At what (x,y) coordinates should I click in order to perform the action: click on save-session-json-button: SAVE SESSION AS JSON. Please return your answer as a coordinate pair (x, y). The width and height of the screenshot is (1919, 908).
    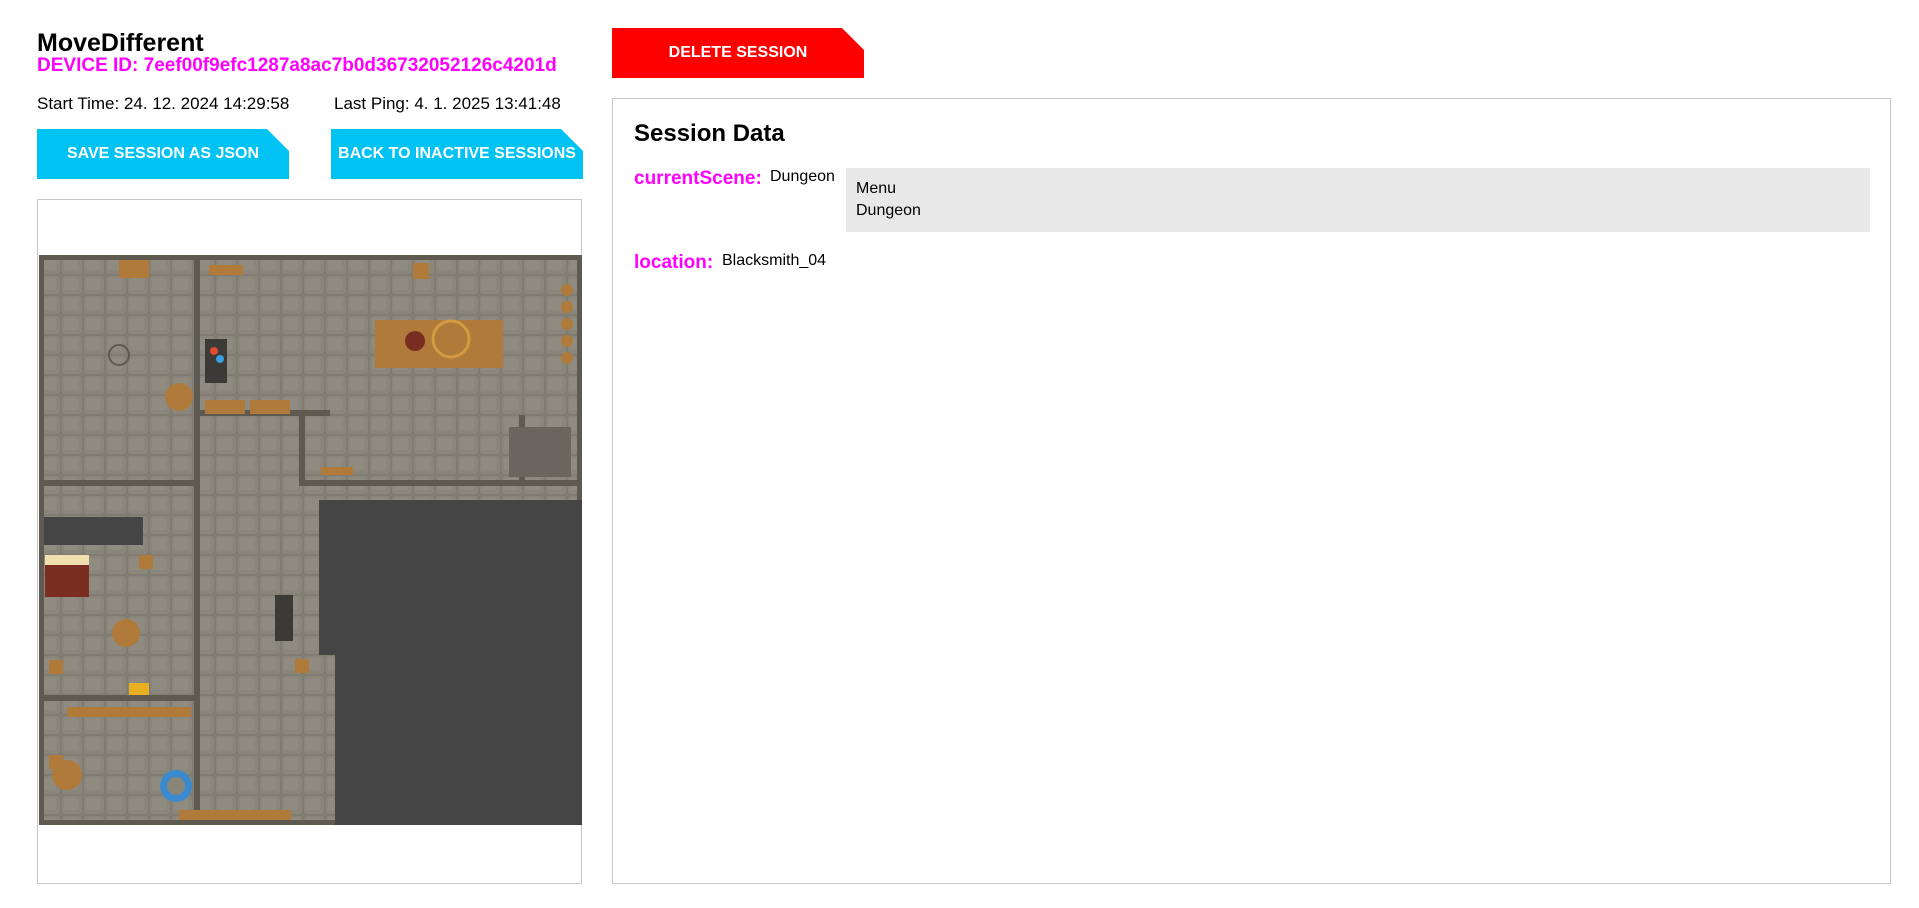
    Looking at the image, I should click on (163, 154).